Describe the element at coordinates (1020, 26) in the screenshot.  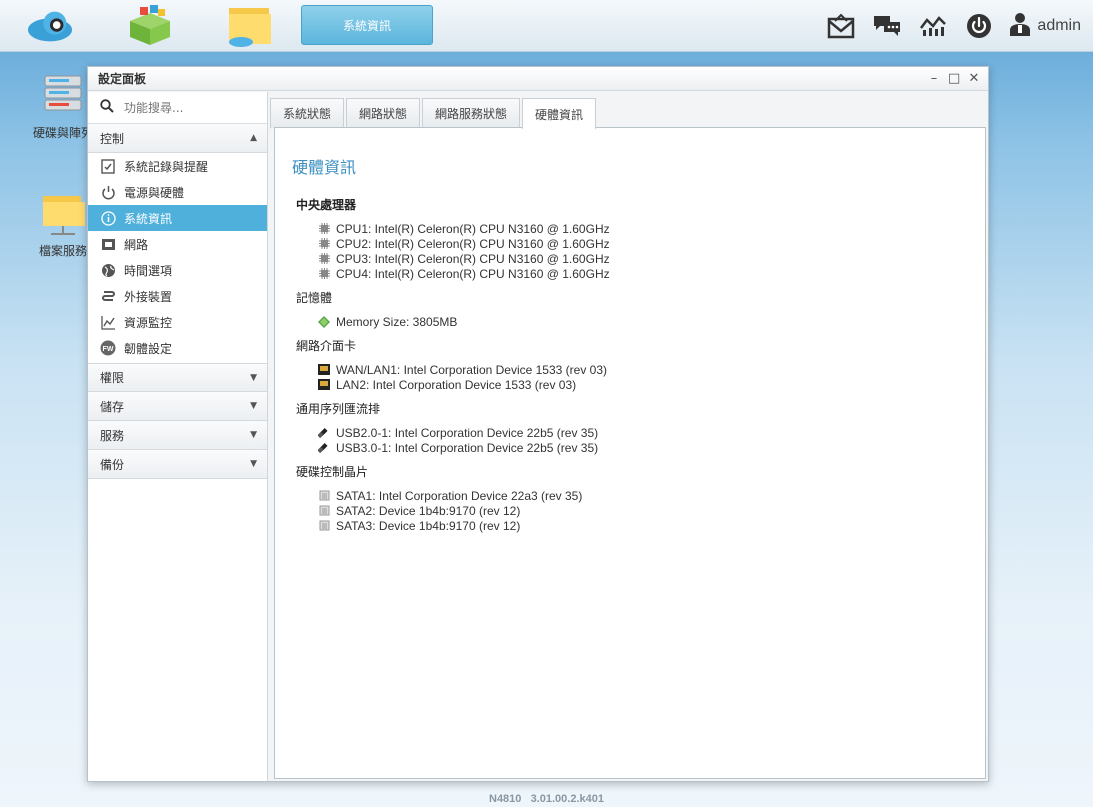
I see `user-icon` at that location.